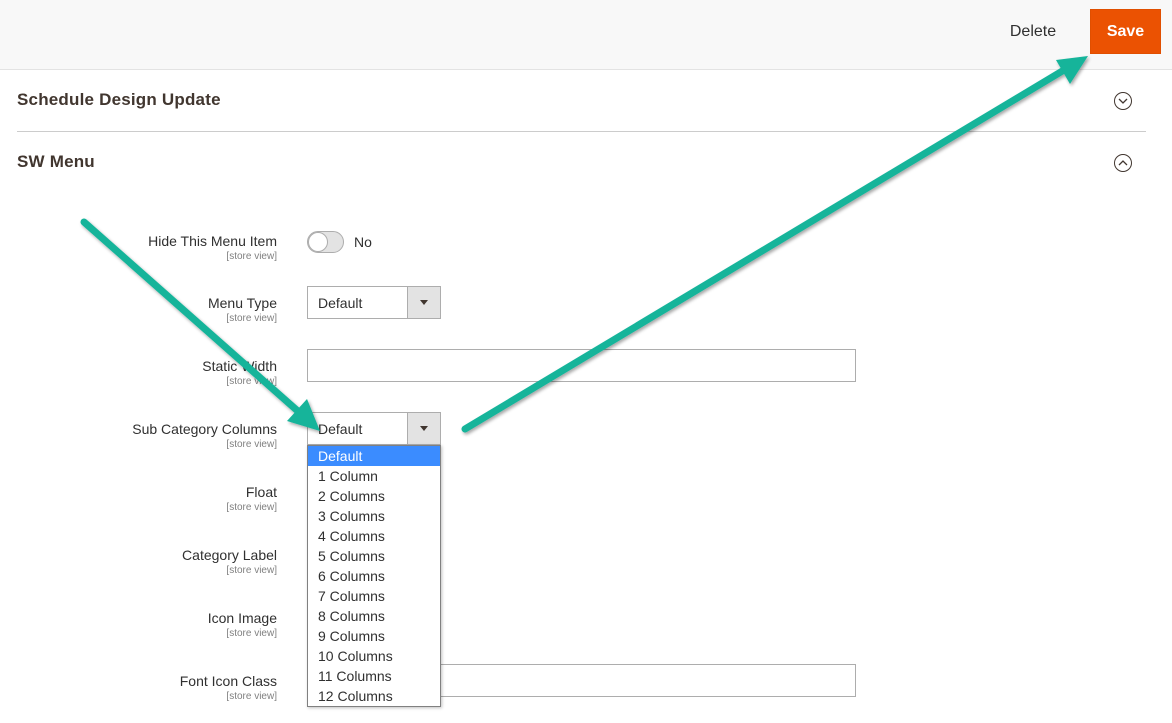  Describe the element at coordinates (242, 618) in the screenshot. I see `icon-image-label: Icon Image` at that location.